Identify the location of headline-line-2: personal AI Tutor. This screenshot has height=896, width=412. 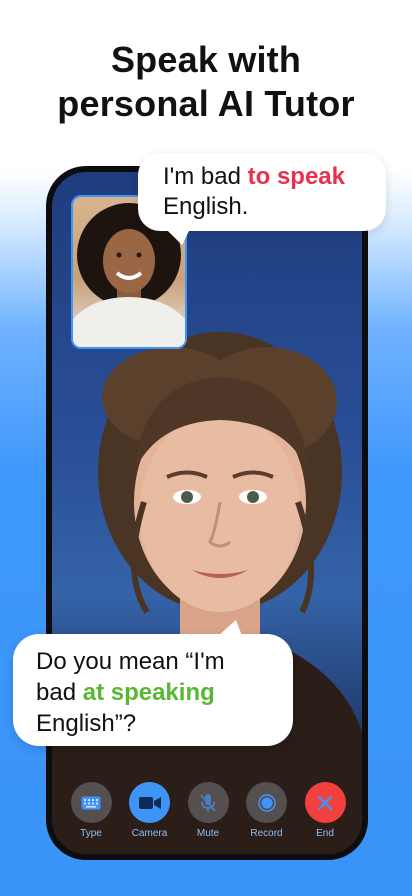
(206, 103).